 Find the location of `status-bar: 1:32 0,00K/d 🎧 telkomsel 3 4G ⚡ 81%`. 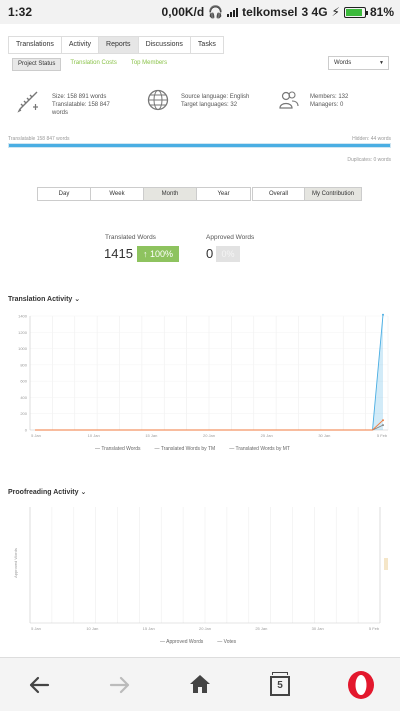

status-bar: 1:32 0,00K/d 🎧 telkomsel 3 4G ⚡ 81% is located at coordinates (200, 12).